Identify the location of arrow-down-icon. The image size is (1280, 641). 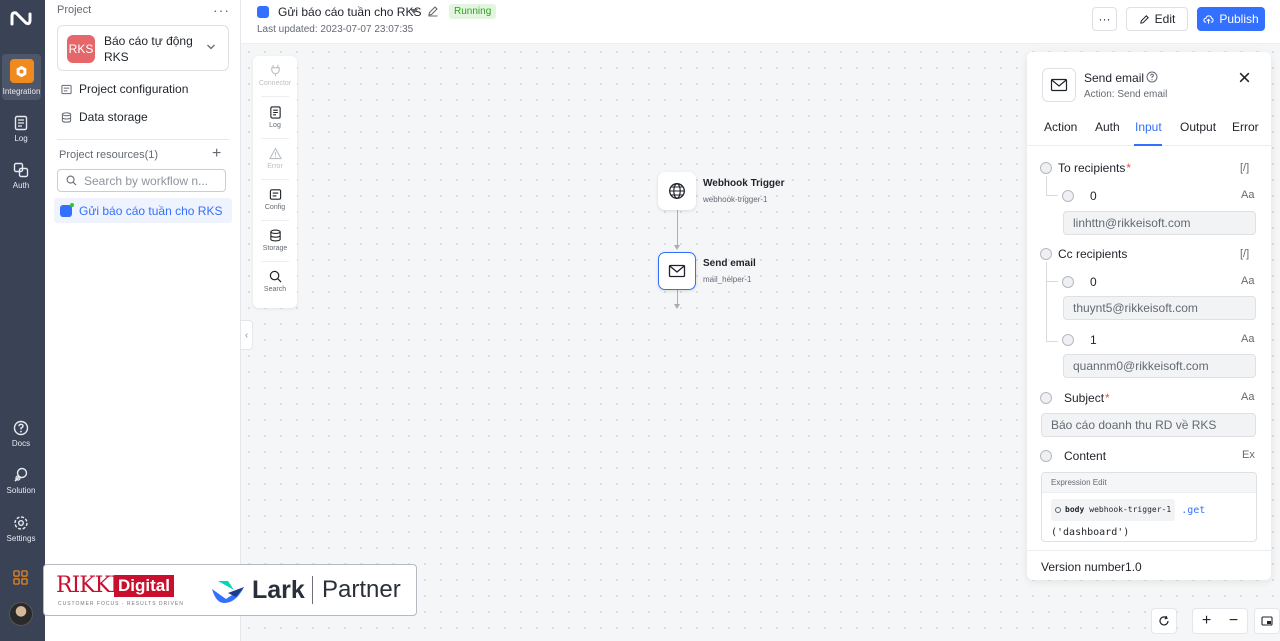
(677, 247).